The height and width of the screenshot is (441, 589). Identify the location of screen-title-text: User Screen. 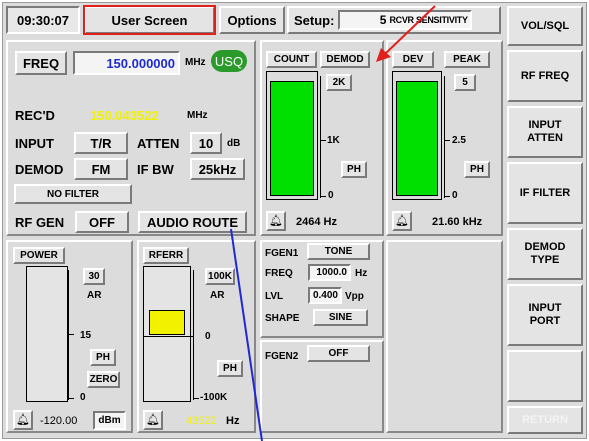
(149, 20).